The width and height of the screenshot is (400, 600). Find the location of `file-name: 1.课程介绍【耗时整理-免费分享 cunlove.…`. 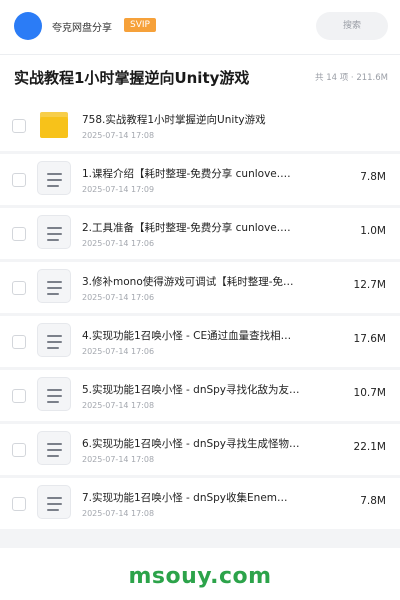

file-name: 1.课程介绍【耗时整理-免费分享 cunlove.… is located at coordinates (191, 173).